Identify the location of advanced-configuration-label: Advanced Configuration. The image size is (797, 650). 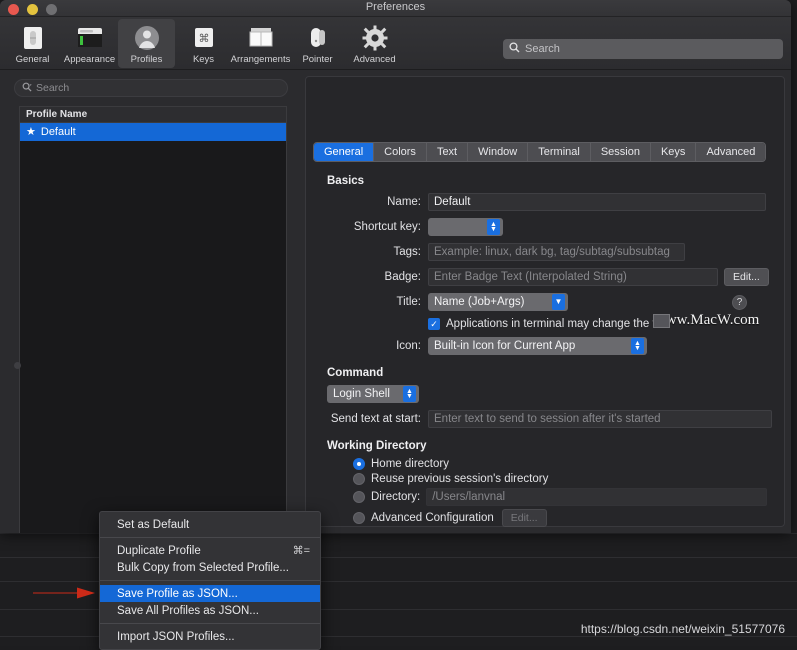
(432, 518).